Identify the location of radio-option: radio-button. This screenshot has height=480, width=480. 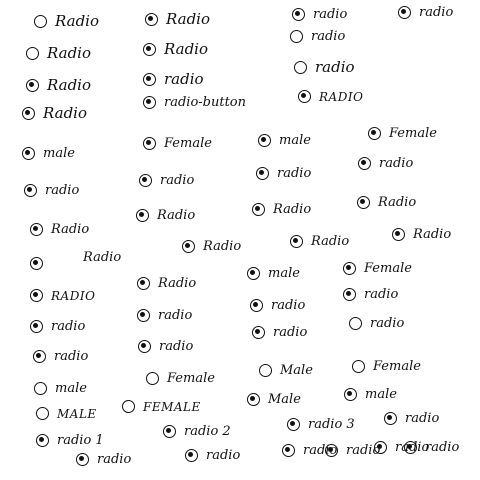
(194, 102).